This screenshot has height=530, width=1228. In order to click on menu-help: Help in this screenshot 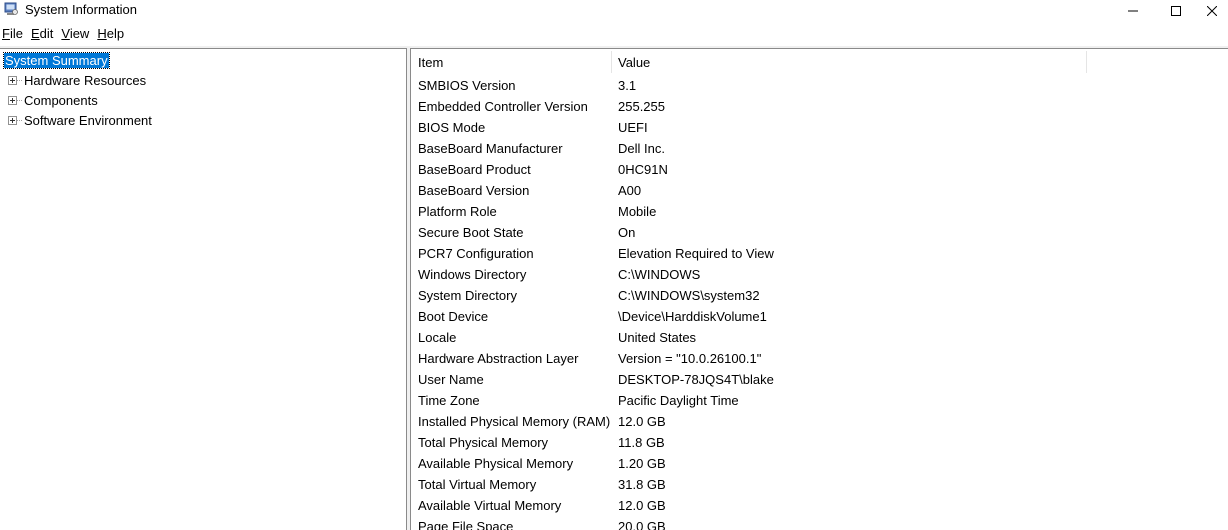, I will do `click(110, 34)`.